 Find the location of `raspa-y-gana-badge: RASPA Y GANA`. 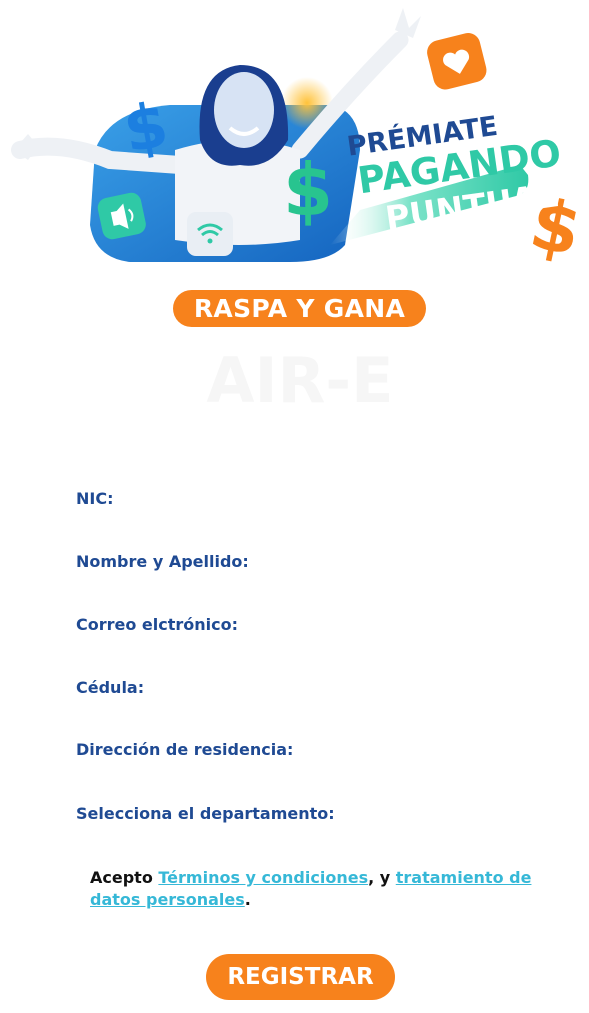

raspa-y-gana-badge: RASPA Y GANA is located at coordinates (299, 308).